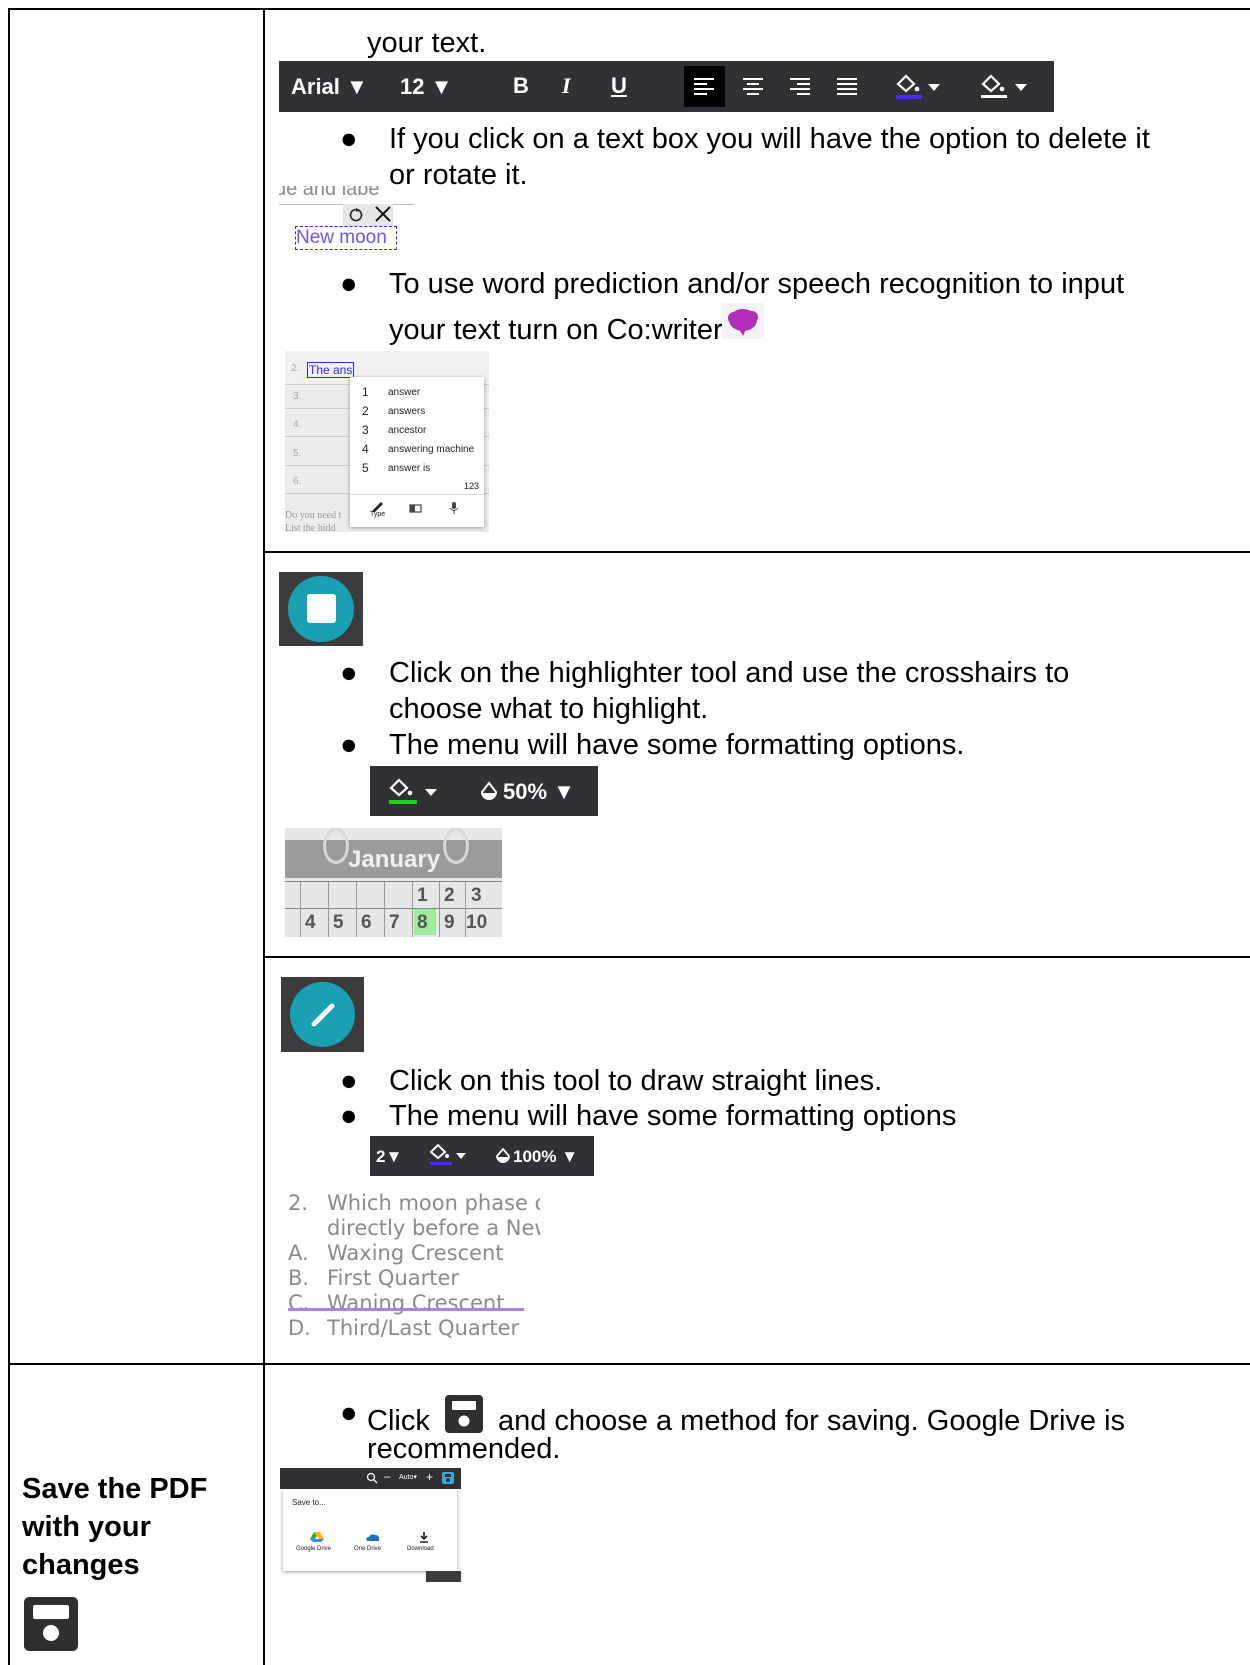 The height and width of the screenshot is (1665, 1250). I want to click on zoom-select: Auto▾, so click(408, 1477).